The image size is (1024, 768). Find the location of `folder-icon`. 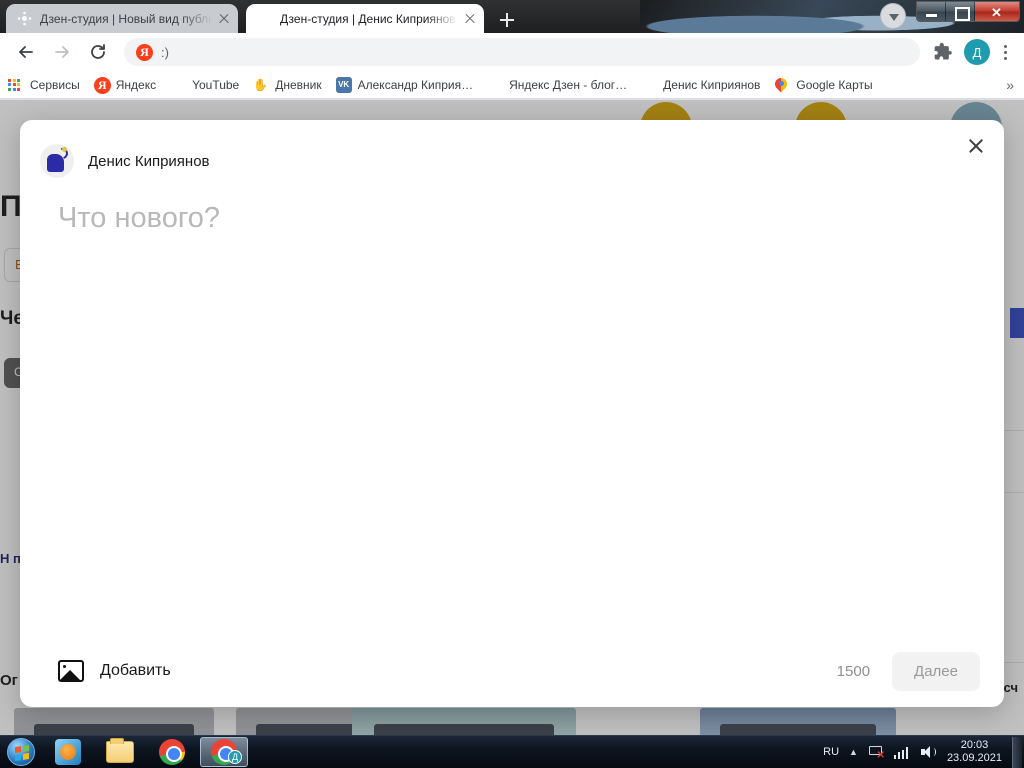

folder-icon is located at coordinates (120, 750).